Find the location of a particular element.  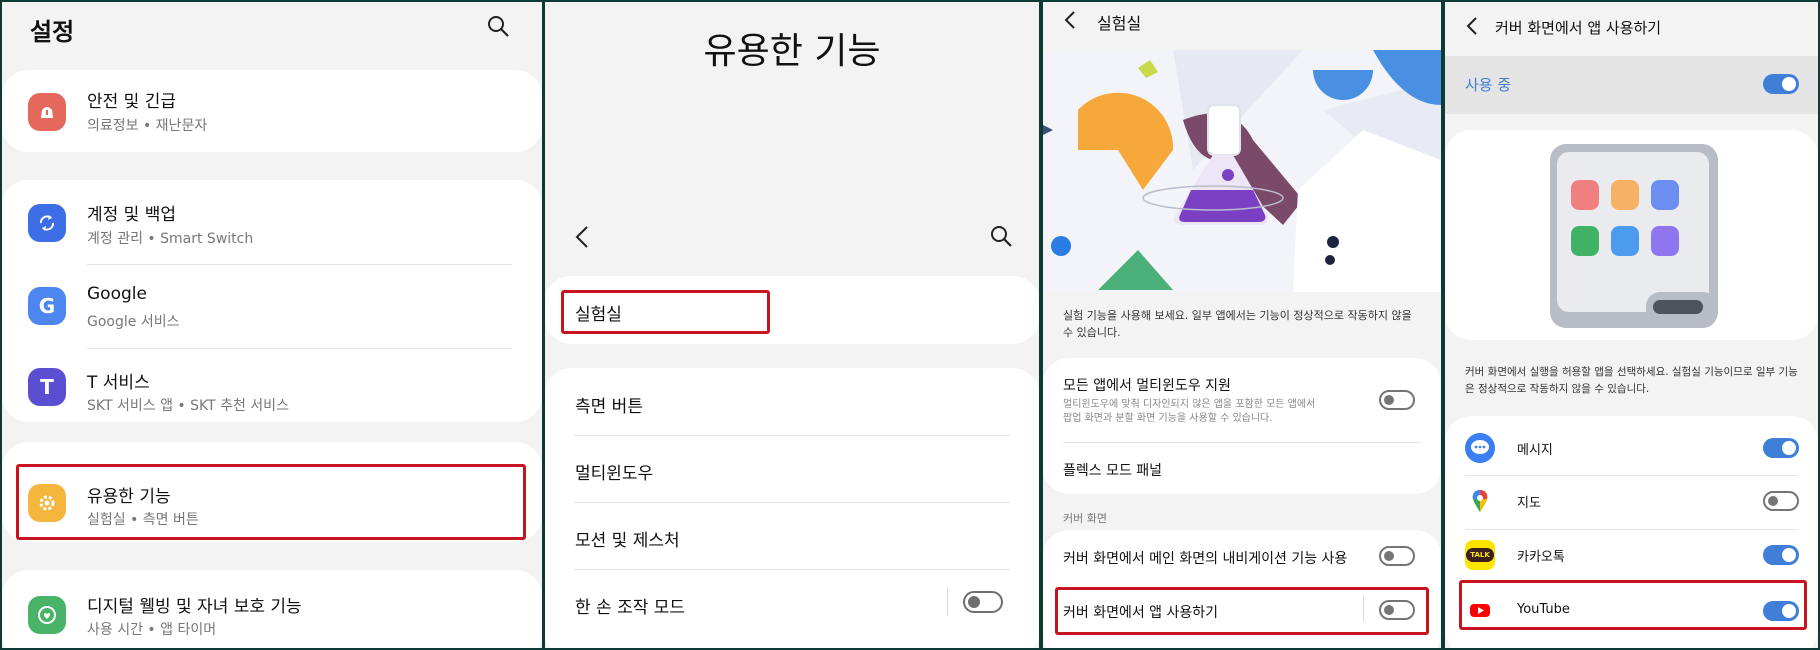

cover-navigation-title: 커버 화면에서 메인 화면의 내비게이션 기능 사용 is located at coordinates (1205, 558).